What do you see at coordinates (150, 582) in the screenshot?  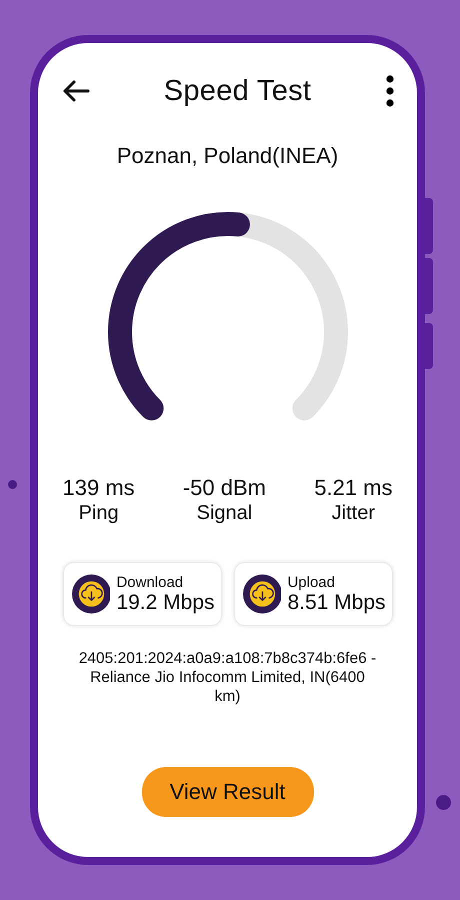 I see `speed-label: Download` at bounding box center [150, 582].